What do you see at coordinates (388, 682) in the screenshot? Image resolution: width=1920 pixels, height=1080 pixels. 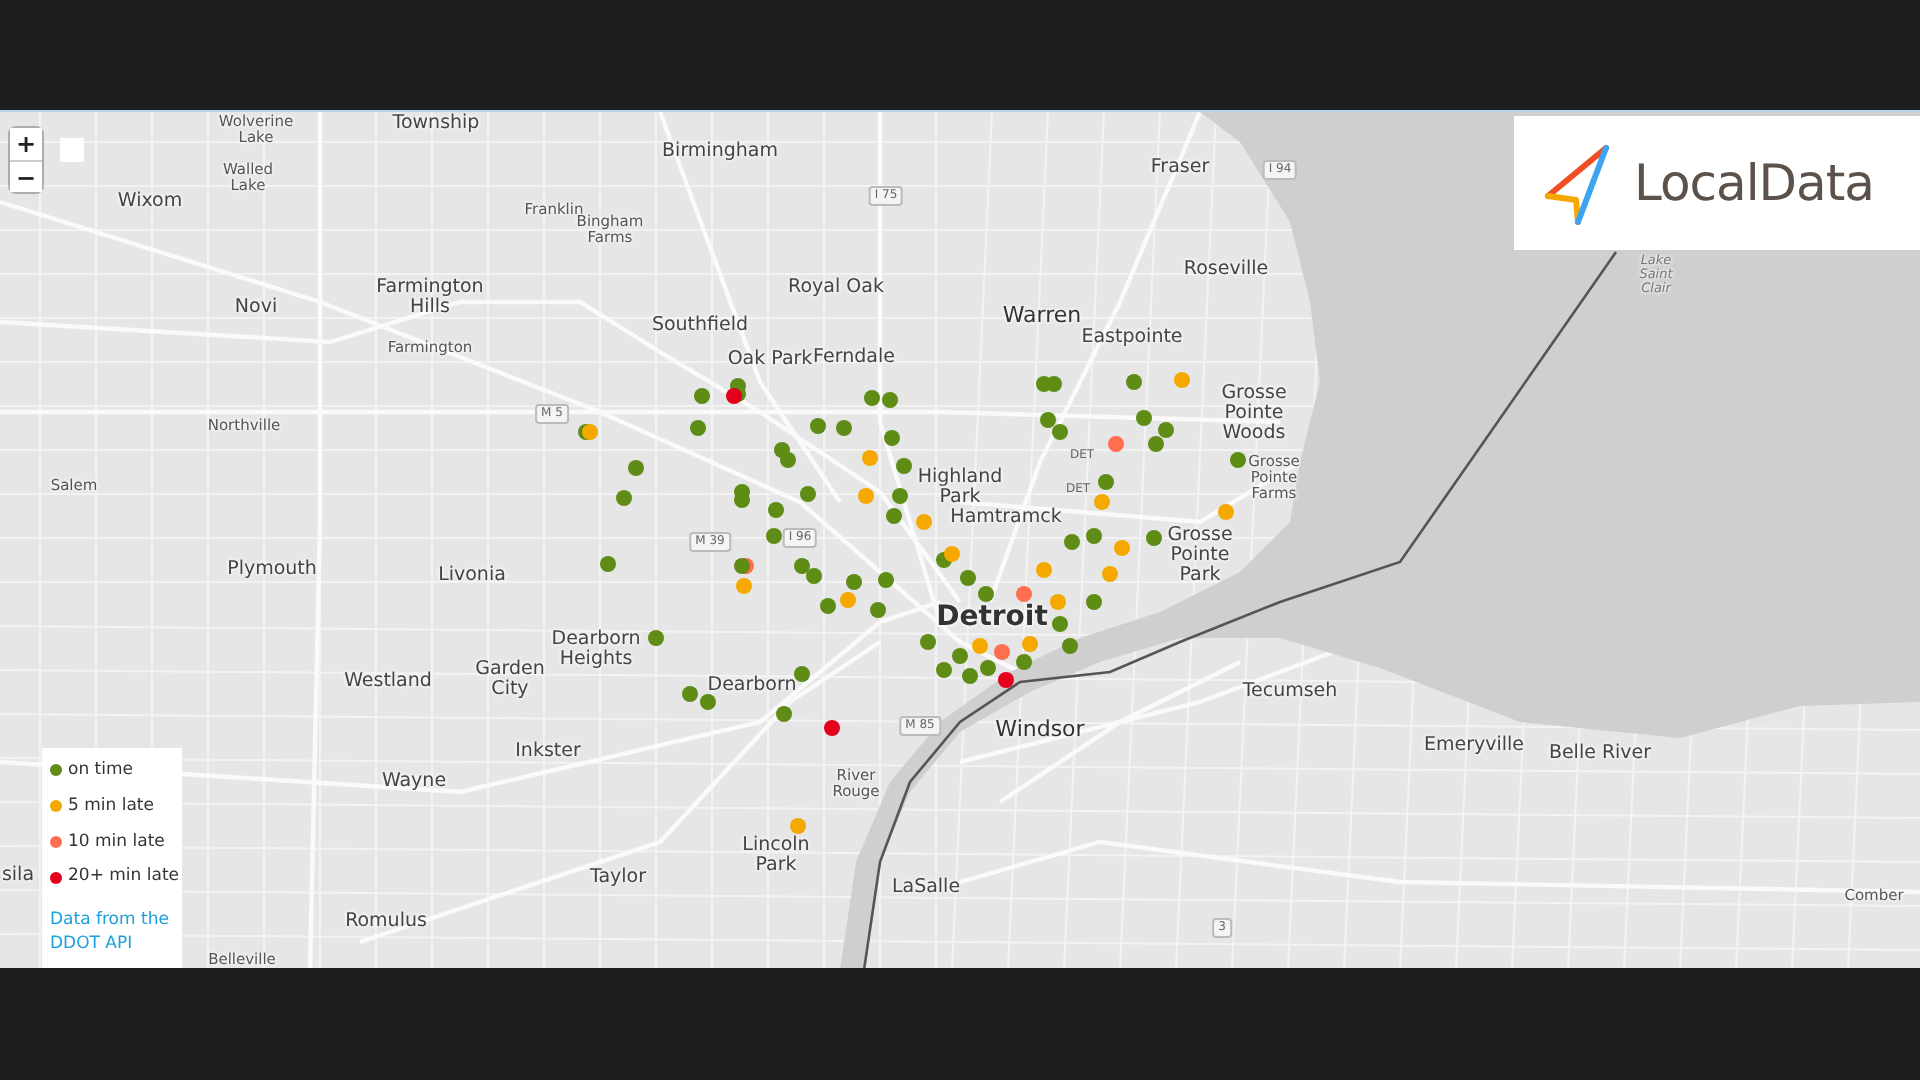 I see `place-label: Westland` at bounding box center [388, 682].